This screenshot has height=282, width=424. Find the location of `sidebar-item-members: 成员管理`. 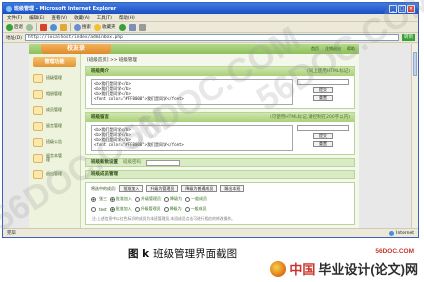

sidebar-item-members: 成员管理 is located at coordinates (54, 110).